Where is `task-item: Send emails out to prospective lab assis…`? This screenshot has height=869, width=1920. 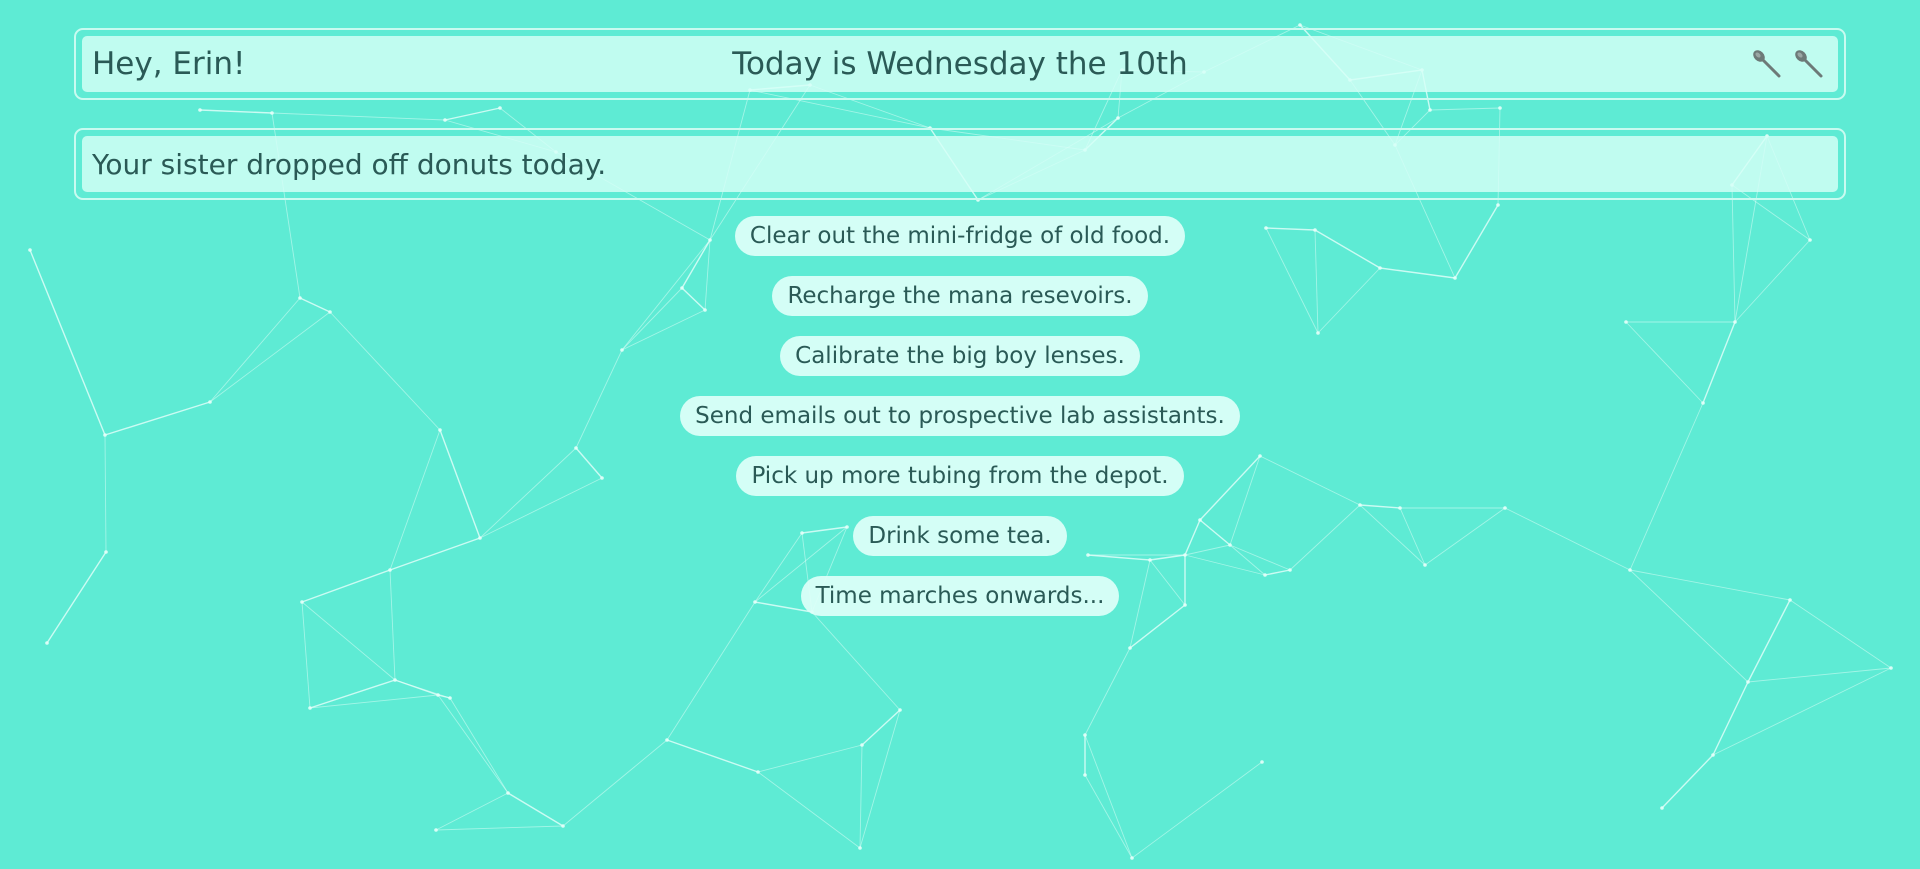 task-item: Send emails out to prospective lab assis… is located at coordinates (960, 416).